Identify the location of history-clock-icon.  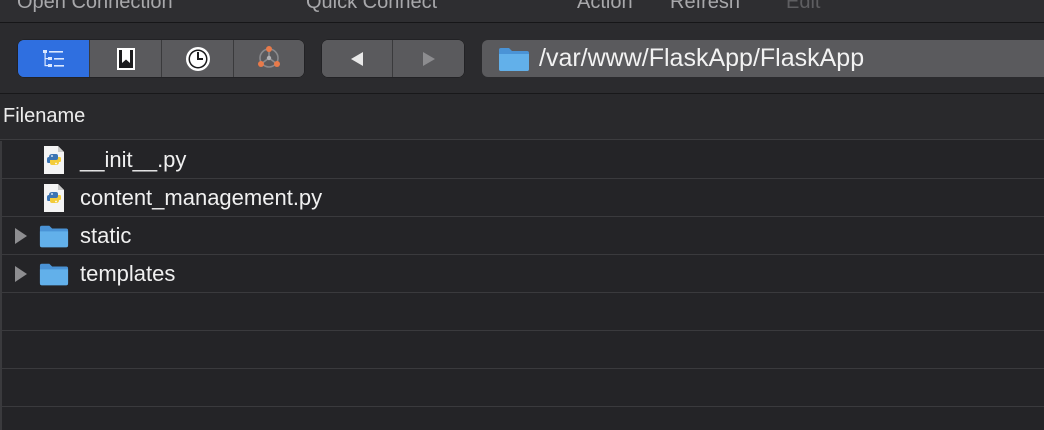
(197, 58).